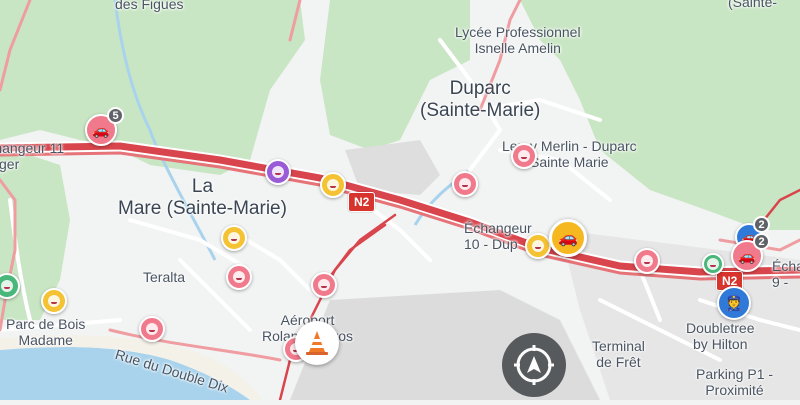  What do you see at coordinates (498, 236) in the screenshot?
I see `place-label-echangeur-10: Échangeur 10 - Dup` at bounding box center [498, 236].